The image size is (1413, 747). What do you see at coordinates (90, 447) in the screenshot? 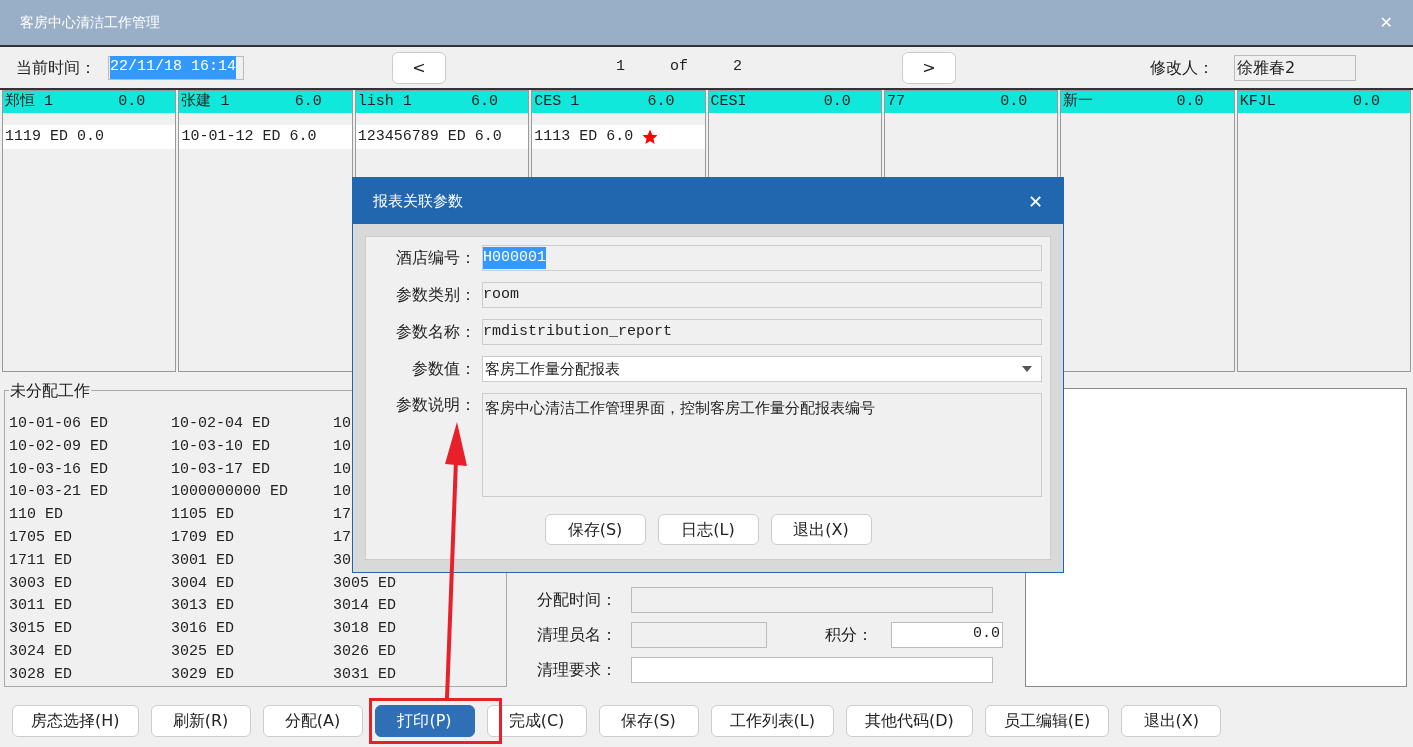
I see `unassigned-room: 10-02-09 ED` at bounding box center [90, 447].